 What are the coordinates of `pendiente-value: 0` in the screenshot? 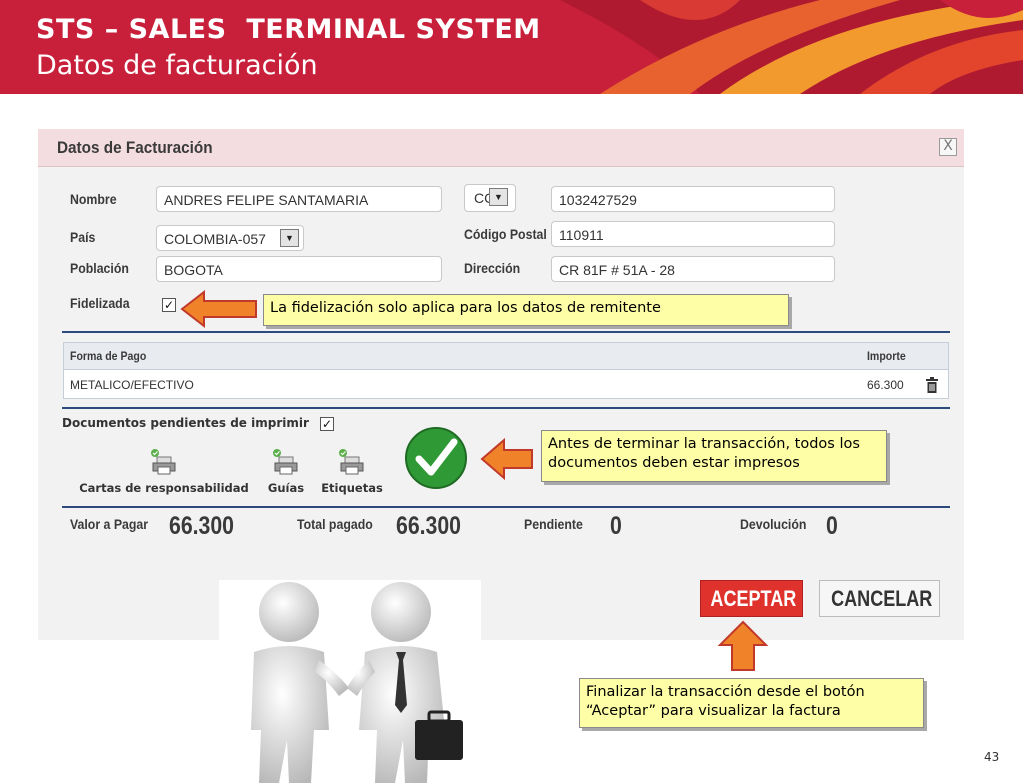 It's located at (616, 526).